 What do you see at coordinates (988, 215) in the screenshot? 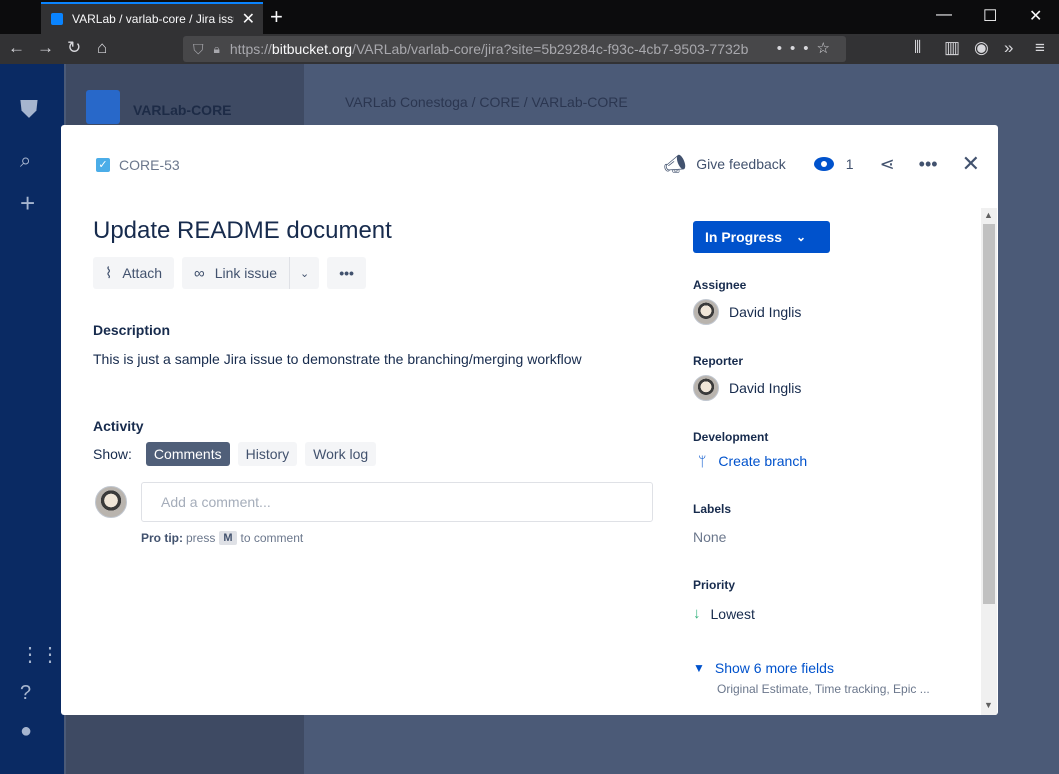
I see `scroll-up-icon: ▲` at bounding box center [988, 215].